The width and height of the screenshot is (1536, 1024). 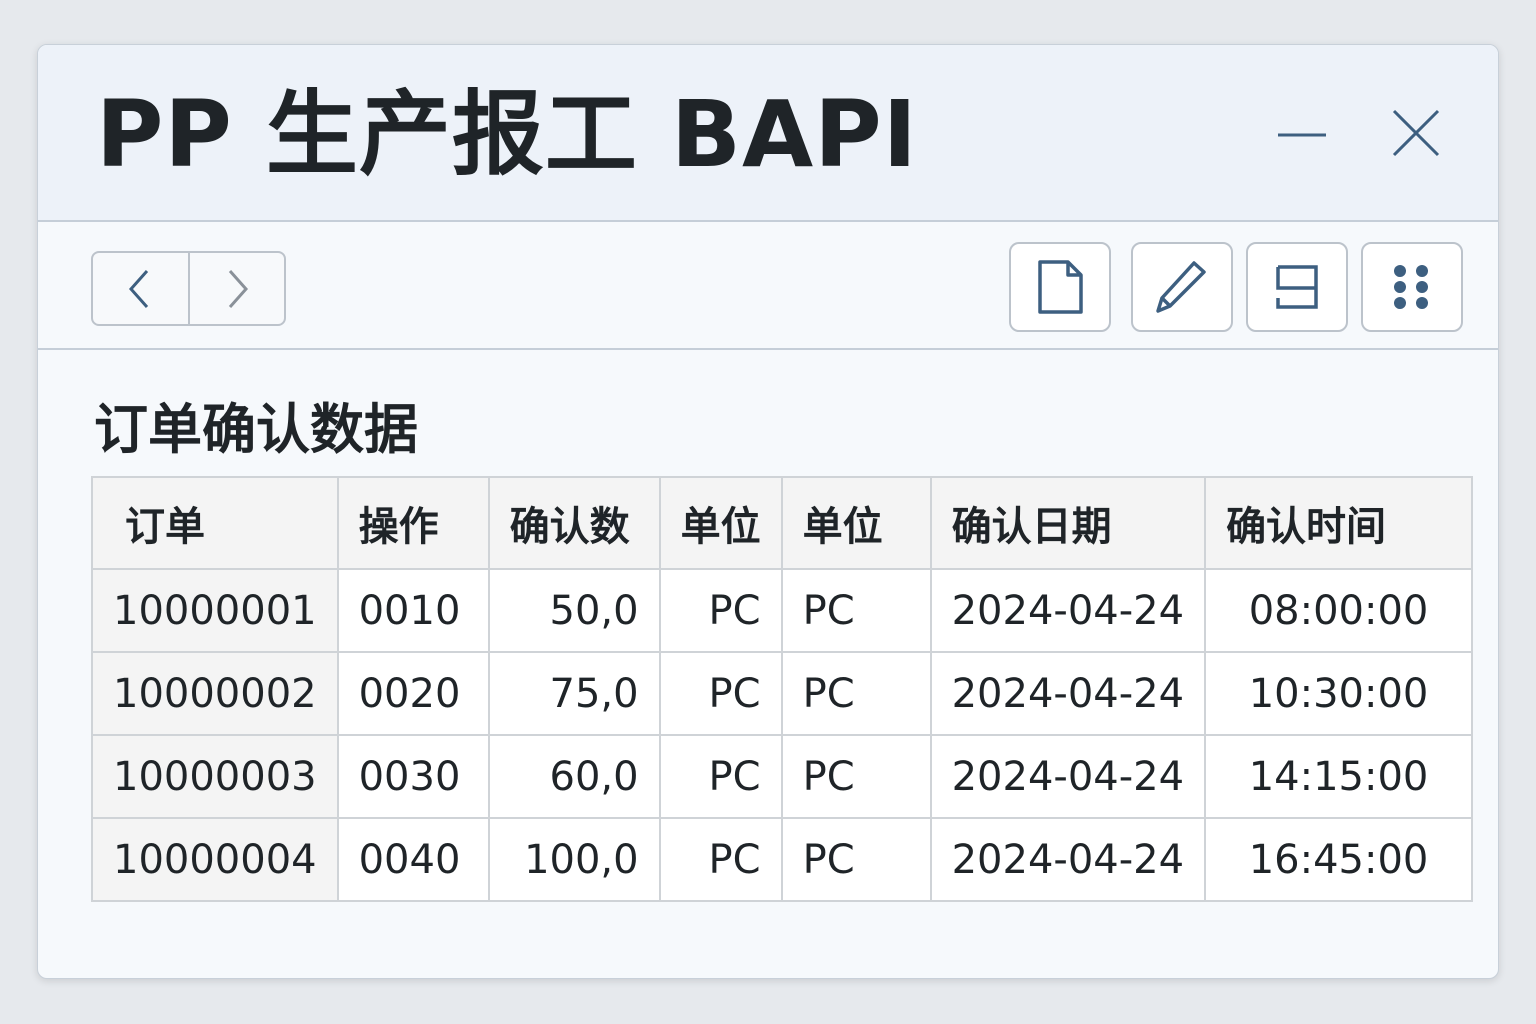 I want to click on section-title: 订单确认数据, so click(x=256, y=429).